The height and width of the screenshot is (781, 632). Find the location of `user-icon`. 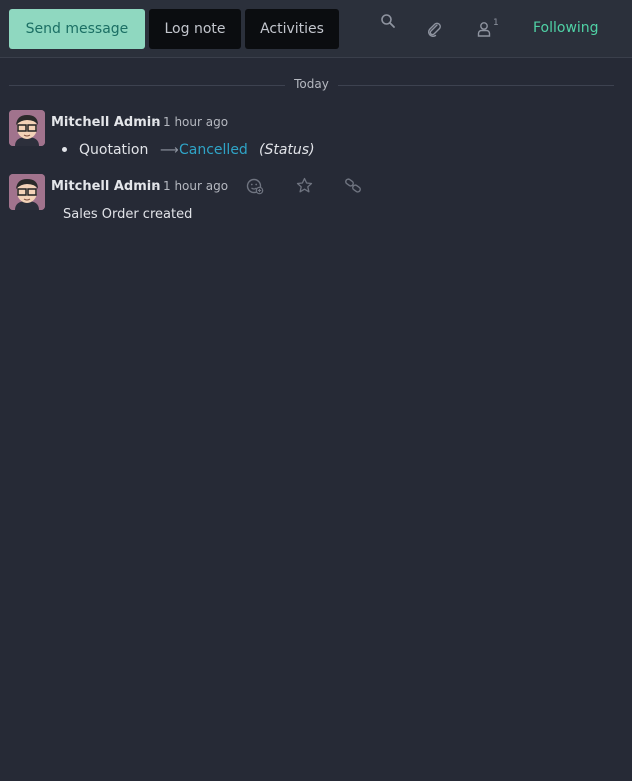

user-icon is located at coordinates (484, 29).